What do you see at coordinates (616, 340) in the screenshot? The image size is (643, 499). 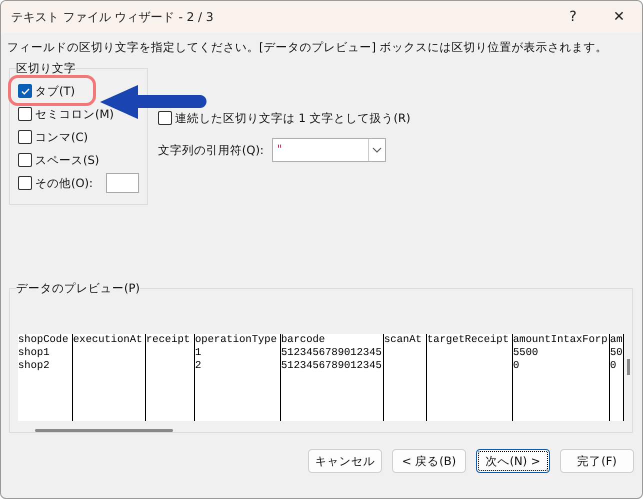 I see `table-cell: am` at bounding box center [616, 340].